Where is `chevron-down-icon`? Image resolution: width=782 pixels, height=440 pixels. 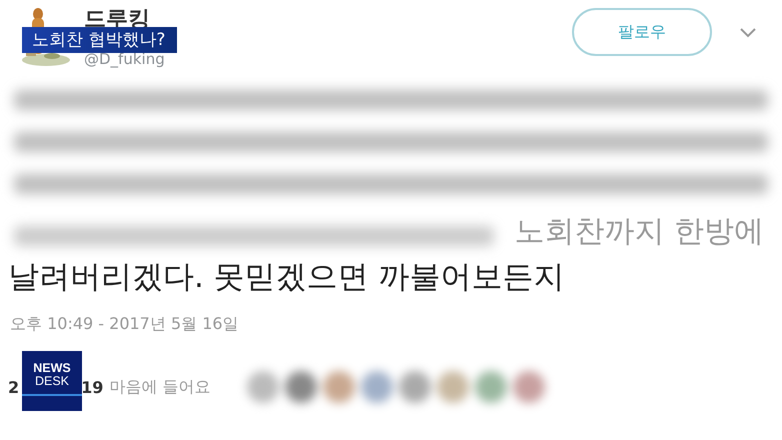 chevron-down-icon is located at coordinates (748, 33).